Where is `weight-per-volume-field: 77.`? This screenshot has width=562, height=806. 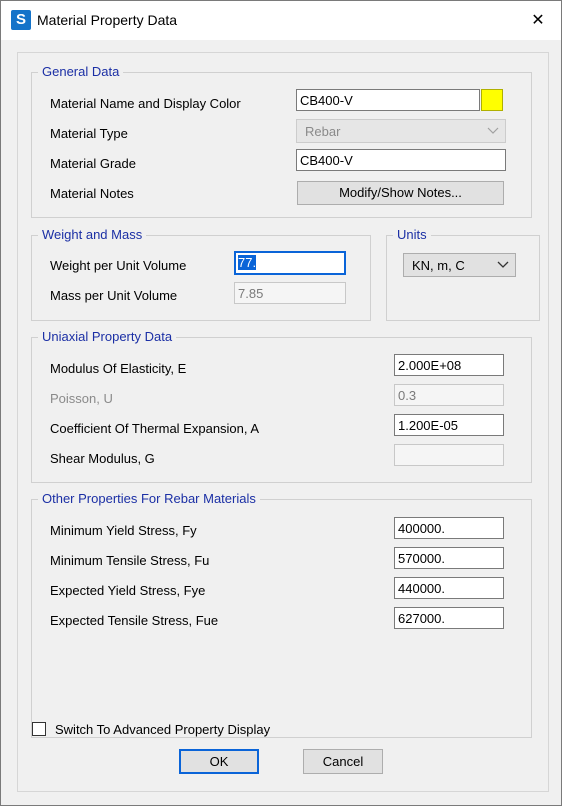
weight-per-volume-field: 77. is located at coordinates (290, 263).